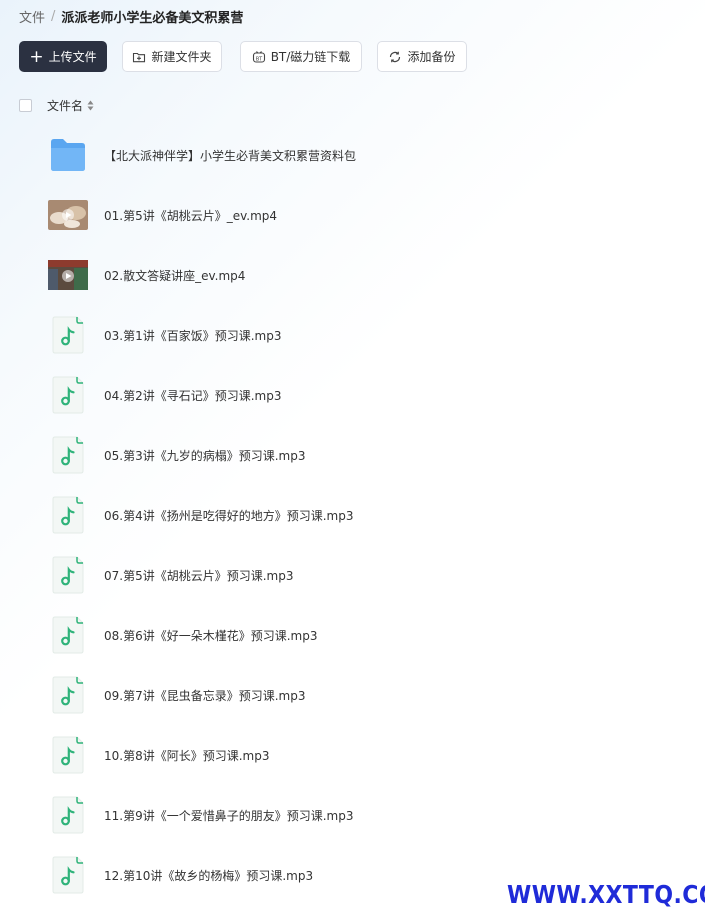 This screenshot has height=916, width=705. I want to click on breadcrumb-root: 文件, so click(32, 16).